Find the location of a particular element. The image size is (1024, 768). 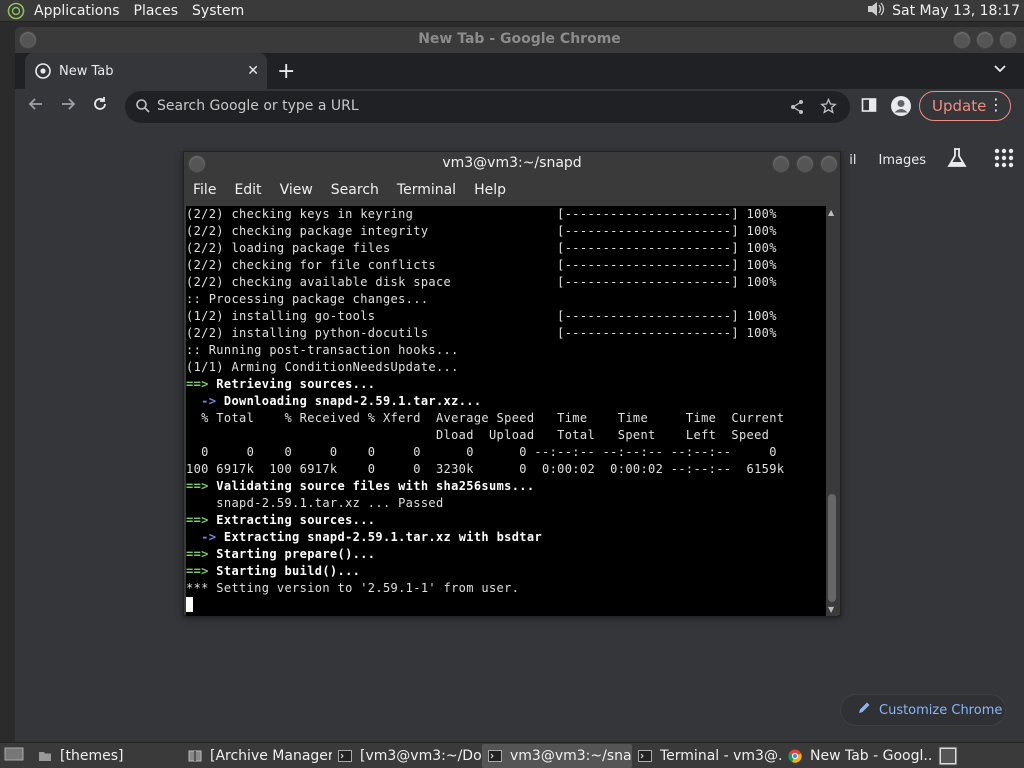

terminal-minimize-button is located at coordinates (781, 164).